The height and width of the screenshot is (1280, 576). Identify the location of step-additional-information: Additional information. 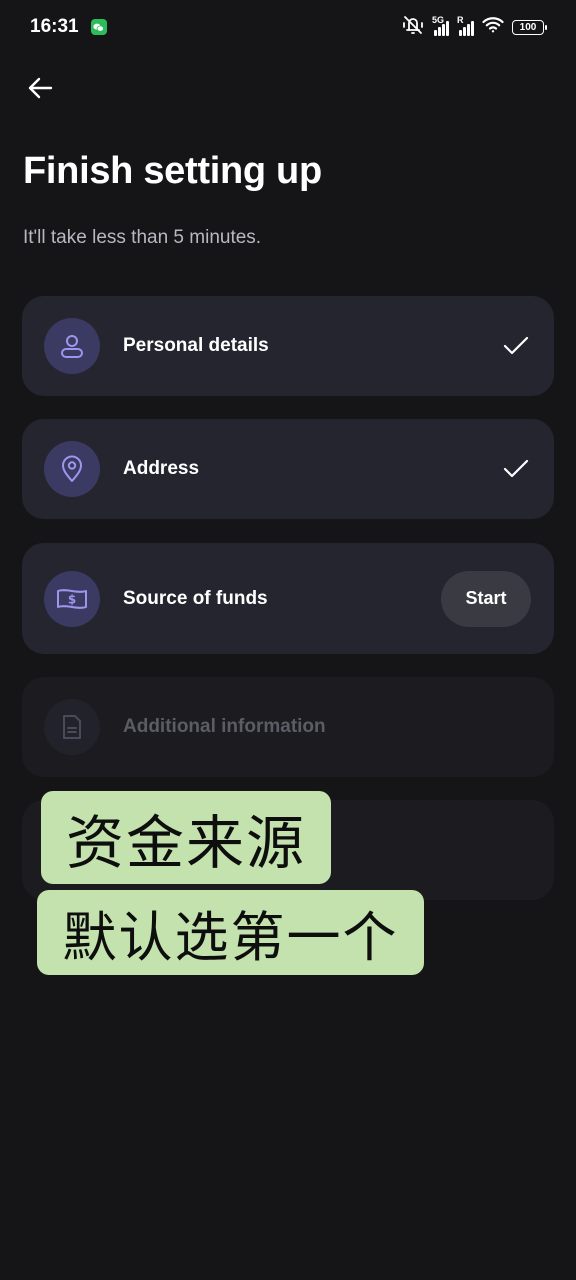
(288, 727).